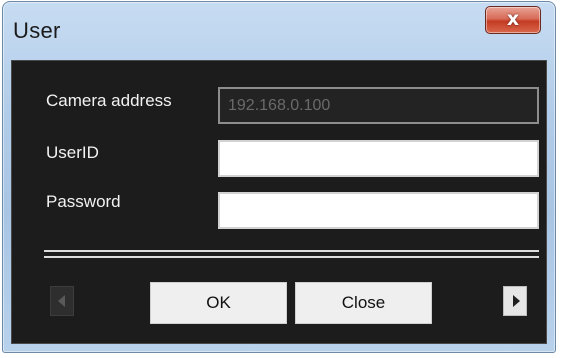  Describe the element at coordinates (378, 105) in the screenshot. I see `camera-address-field` at that location.